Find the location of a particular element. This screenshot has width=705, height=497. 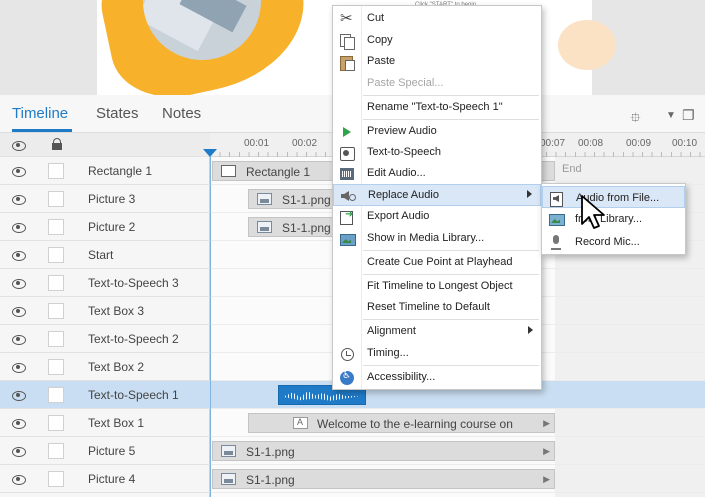

ruler-tick: 00:02 is located at coordinates (305, 143).